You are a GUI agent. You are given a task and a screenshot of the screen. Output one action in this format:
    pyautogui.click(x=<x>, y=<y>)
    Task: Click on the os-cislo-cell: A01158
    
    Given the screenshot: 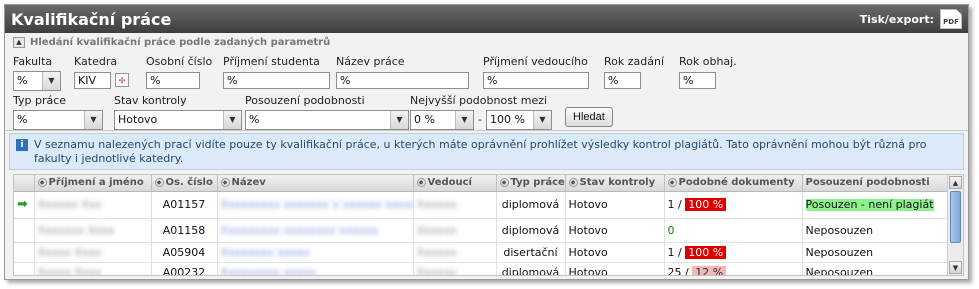 What is the action you would take?
    pyautogui.click(x=184, y=230)
    